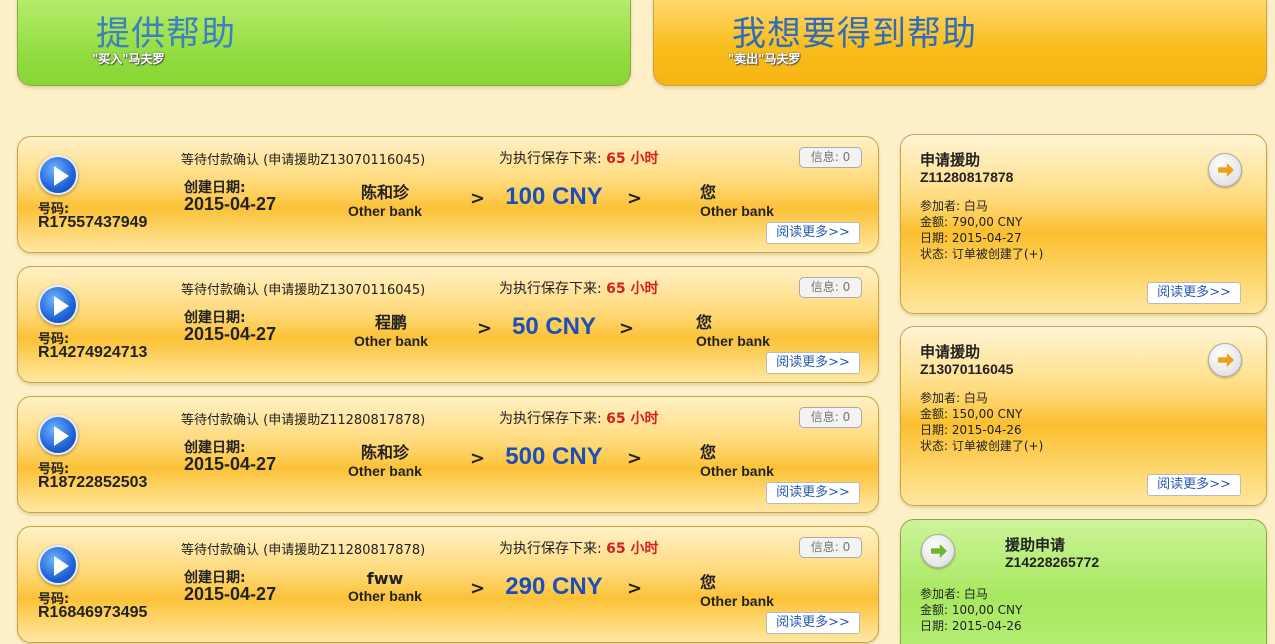 The width and height of the screenshot is (1275, 644). Describe the element at coordinates (1035, 545) in the screenshot. I see `request-title: 援助申请` at that location.